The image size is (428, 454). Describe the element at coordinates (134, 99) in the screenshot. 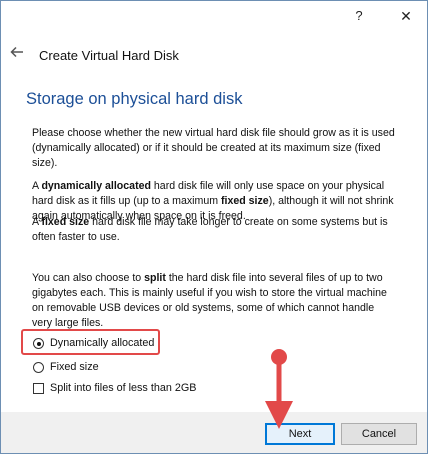

I see `page-heading: Storage on physical hard disk` at that location.